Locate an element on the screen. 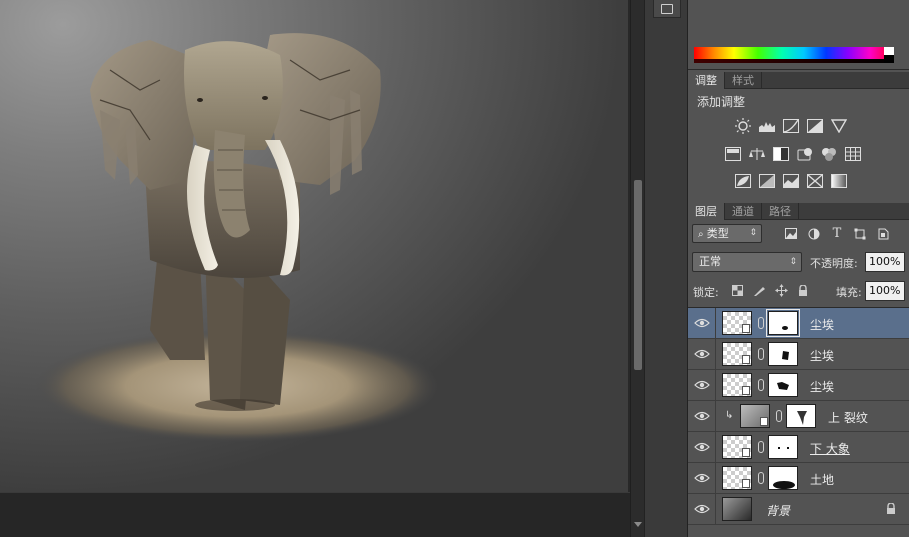  layers-toolbar: ⌕ 类型 ⇕ T 正常 ⇕ 不透明度: 100% 锁定: 填充: 100% is located at coordinates (798, 264).